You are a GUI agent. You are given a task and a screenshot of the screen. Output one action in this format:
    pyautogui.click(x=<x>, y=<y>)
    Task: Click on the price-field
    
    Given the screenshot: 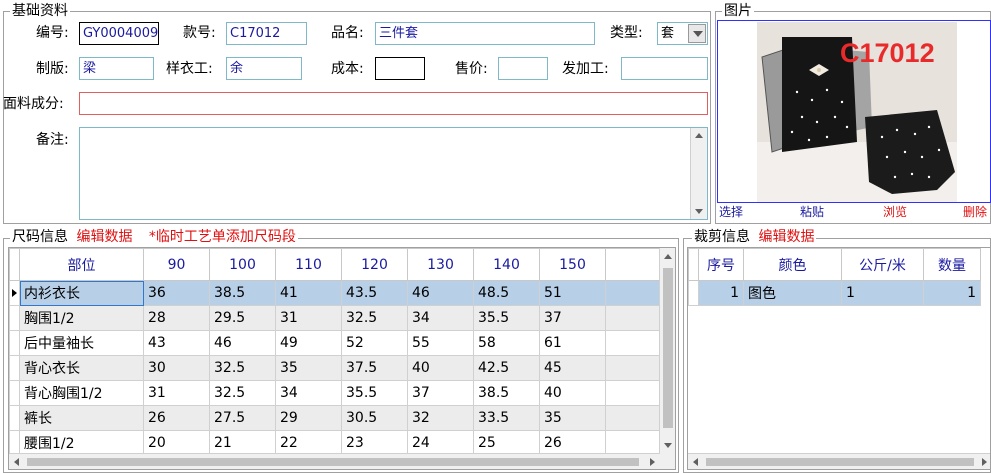 What is the action you would take?
    pyautogui.click(x=523, y=68)
    